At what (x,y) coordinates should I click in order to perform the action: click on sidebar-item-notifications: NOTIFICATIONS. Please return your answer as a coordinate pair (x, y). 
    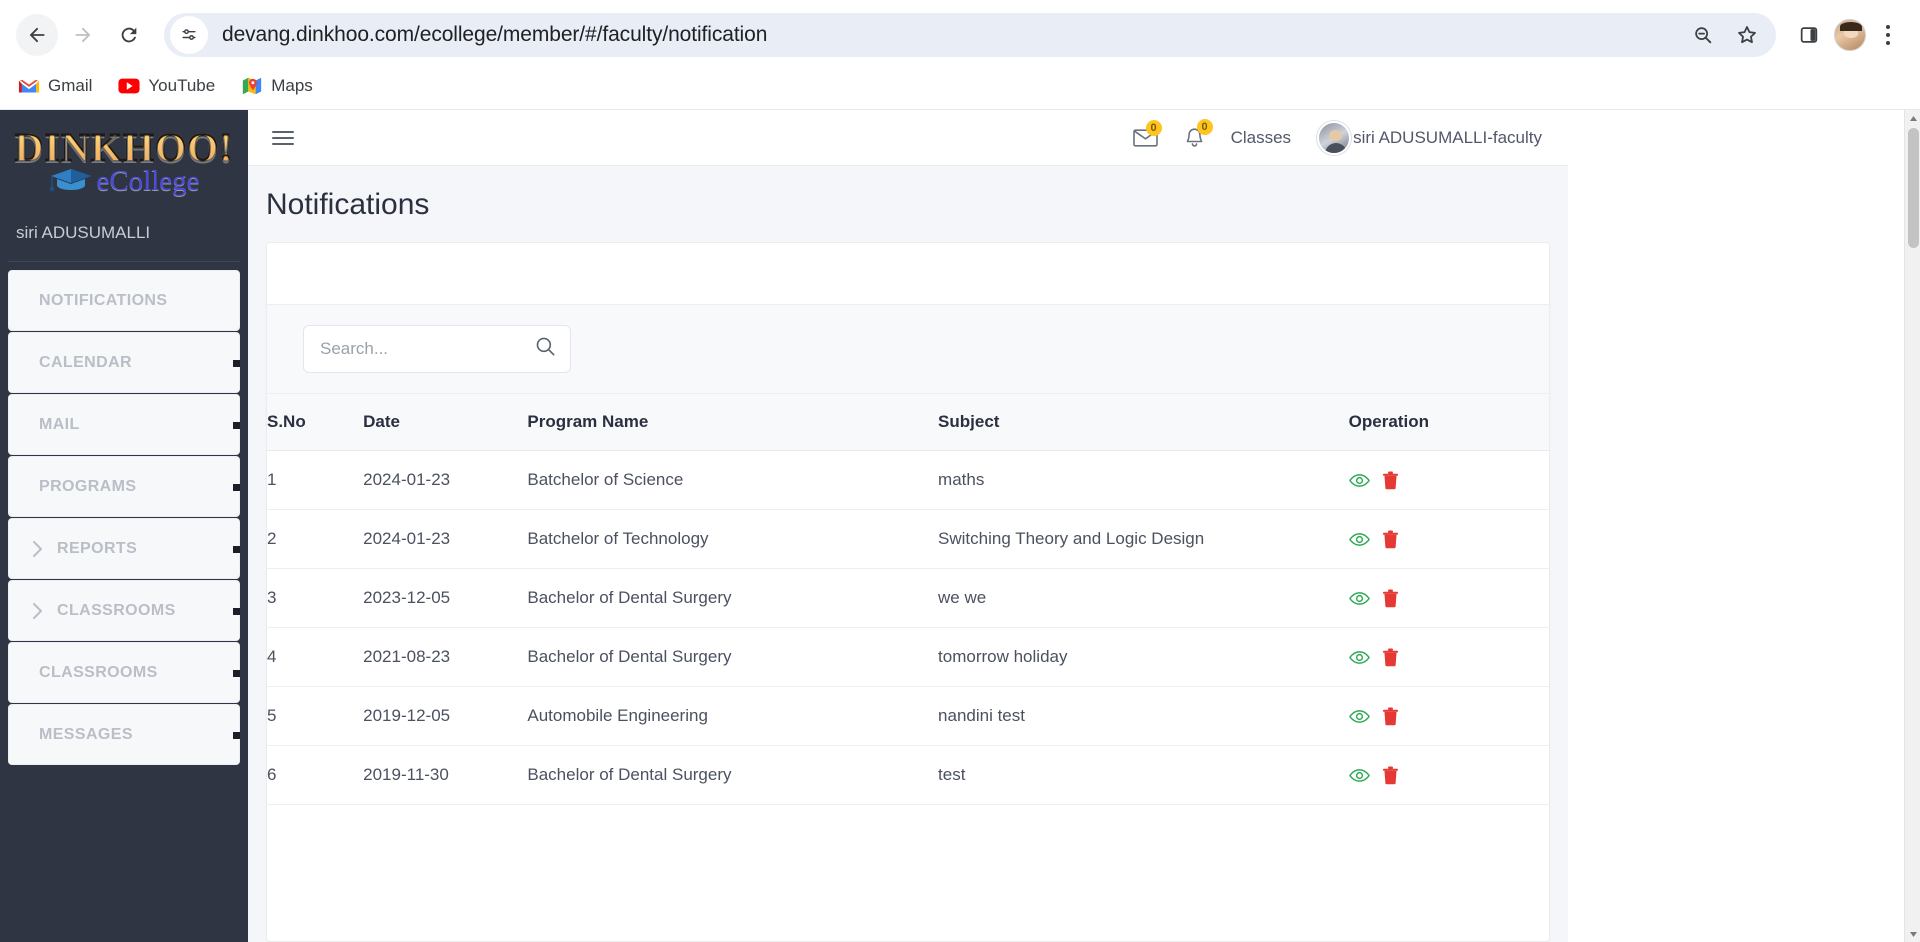
    Looking at the image, I should click on (124, 300).